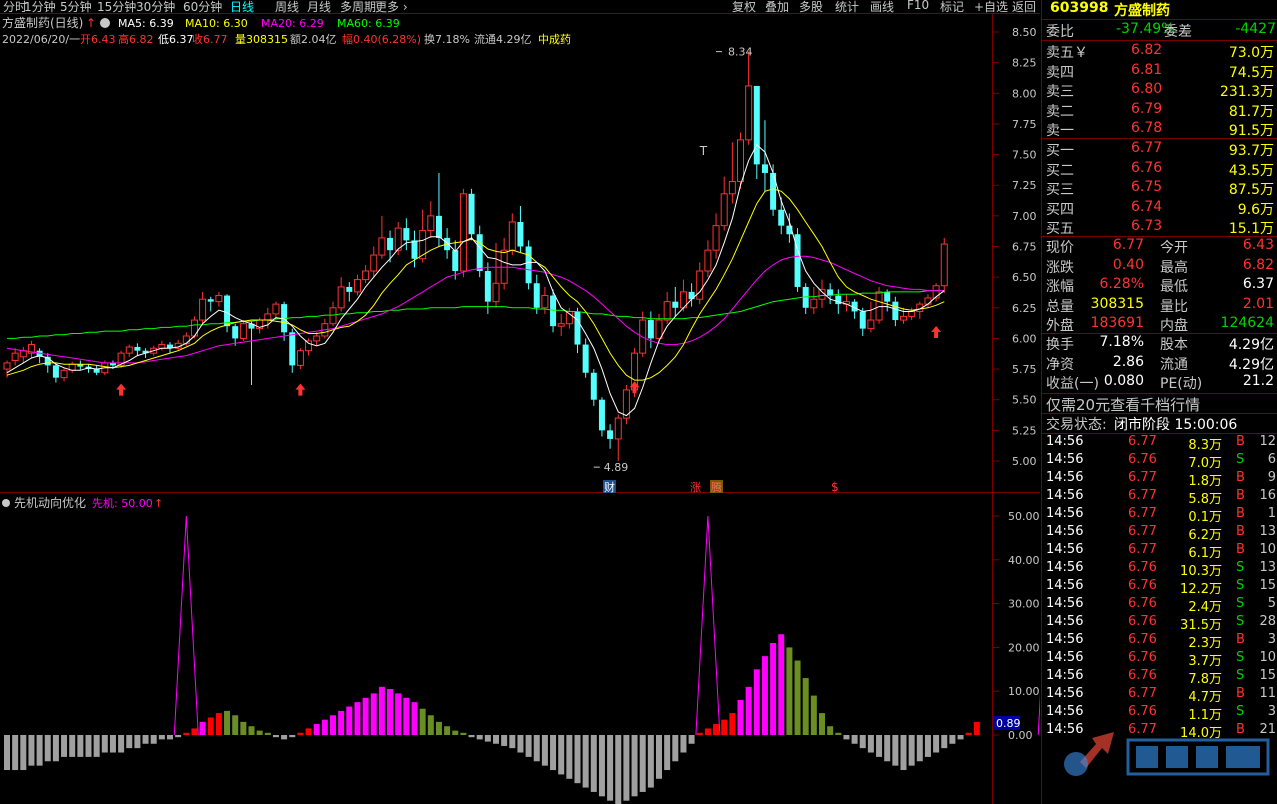 Image resolution: width=1277 pixels, height=804 pixels. Describe the element at coordinates (1065, 549) in the screenshot. I see `tick-time-6: 14:56` at that location.